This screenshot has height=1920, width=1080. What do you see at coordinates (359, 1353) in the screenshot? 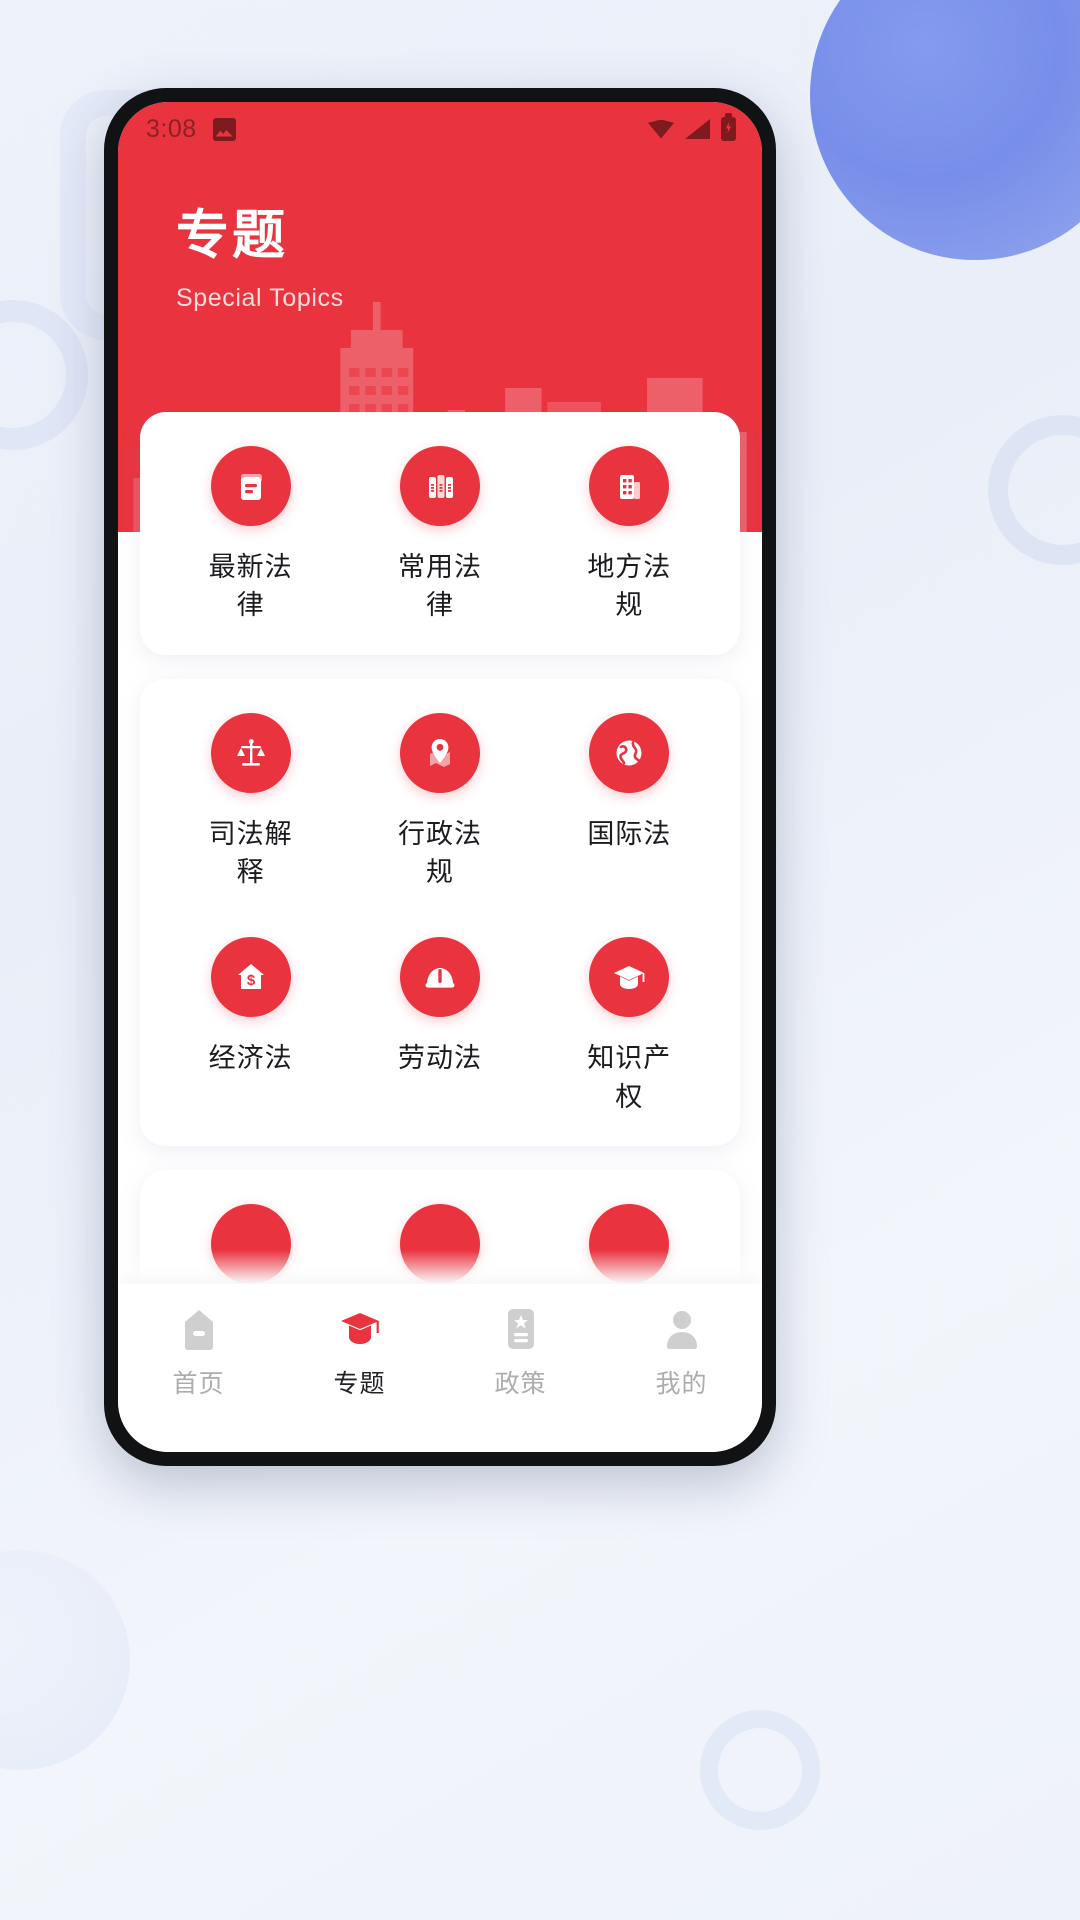
I see `tab-special-topics: 专题` at bounding box center [359, 1353].